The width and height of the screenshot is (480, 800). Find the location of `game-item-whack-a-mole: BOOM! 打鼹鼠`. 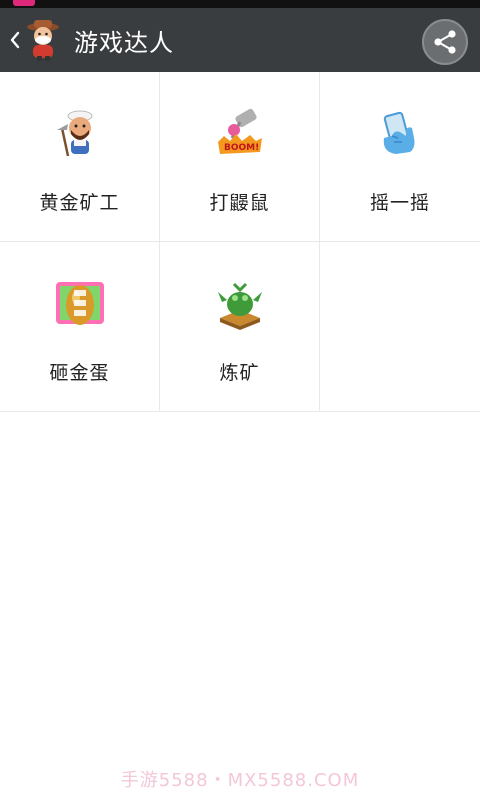

game-item-whack-a-mole: BOOM! 打鼹鼠 is located at coordinates (240, 157).